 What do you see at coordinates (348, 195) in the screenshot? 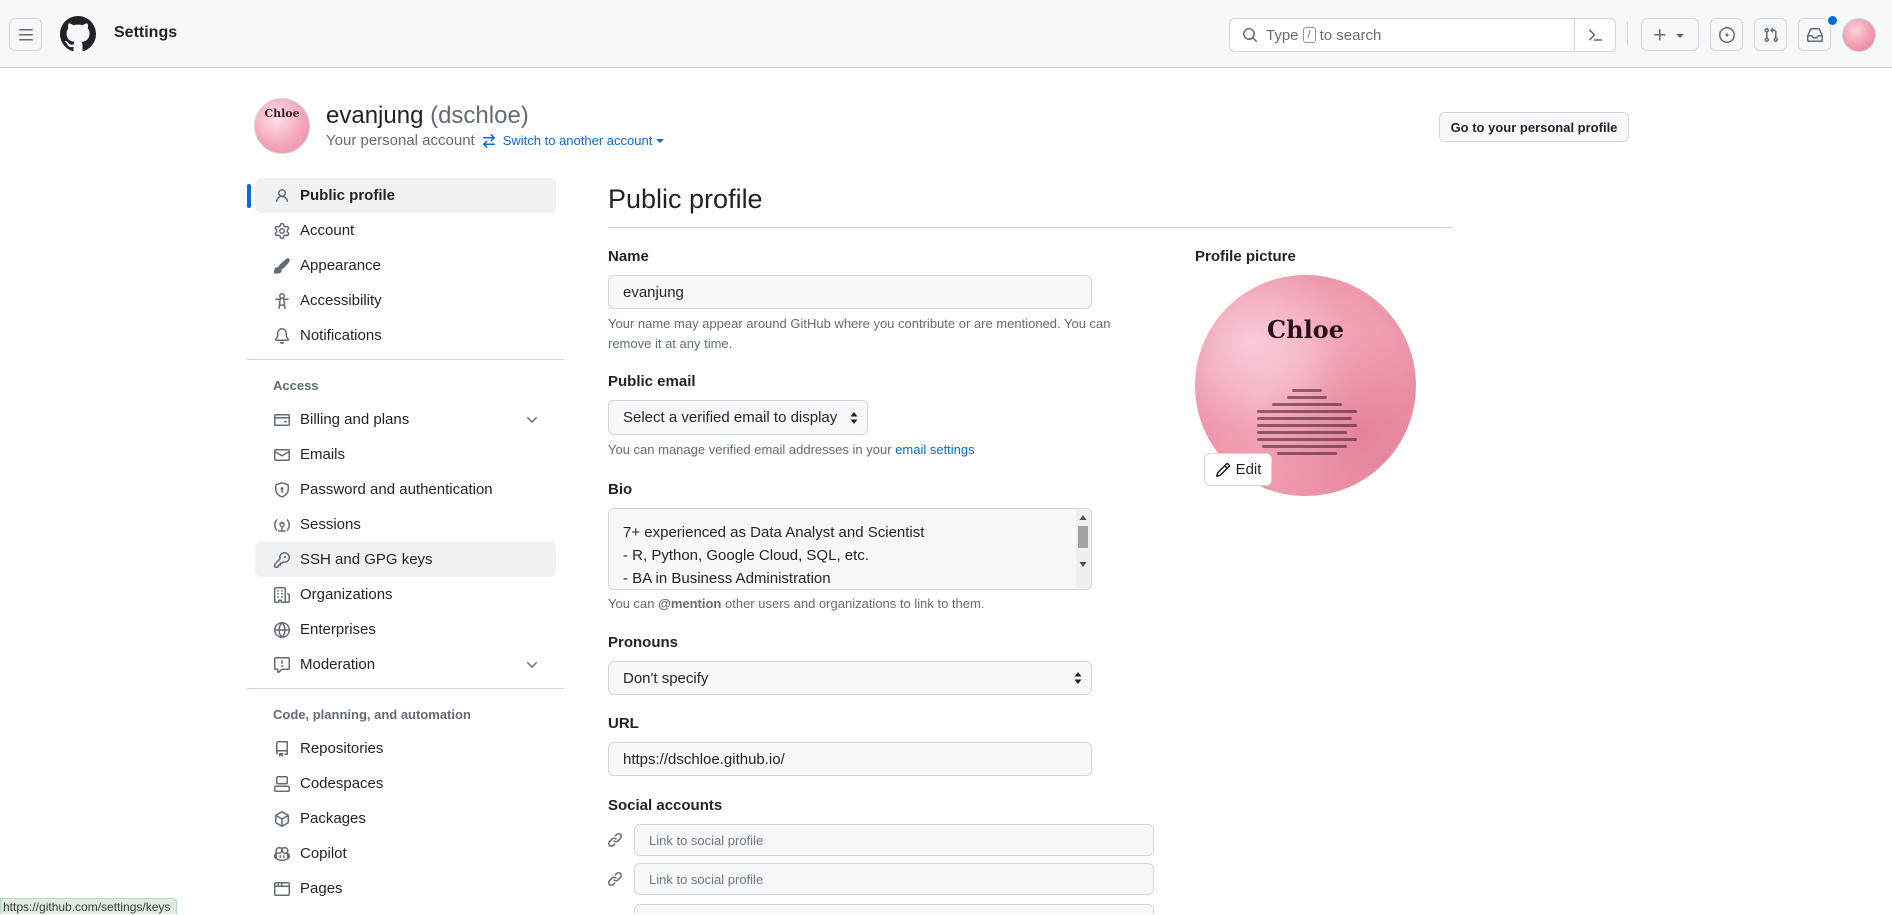
I see `sidebar-item-label: Public profile` at bounding box center [348, 195].